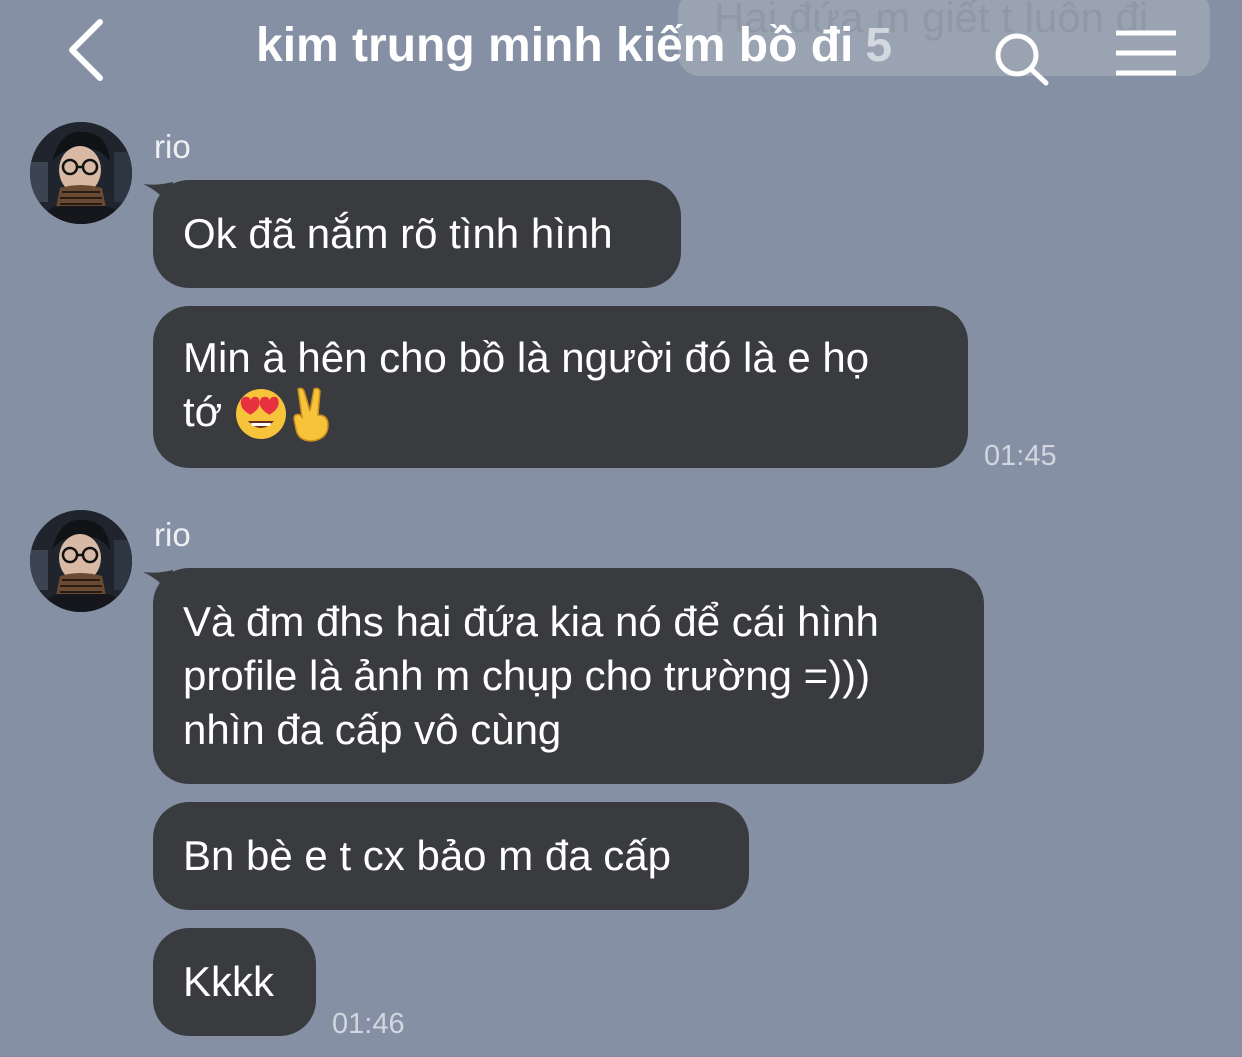 This screenshot has width=1242, height=1057. What do you see at coordinates (1020, 456) in the screenshot?
I see `timestamp: 01:45` at bounding box center [1020, 456].